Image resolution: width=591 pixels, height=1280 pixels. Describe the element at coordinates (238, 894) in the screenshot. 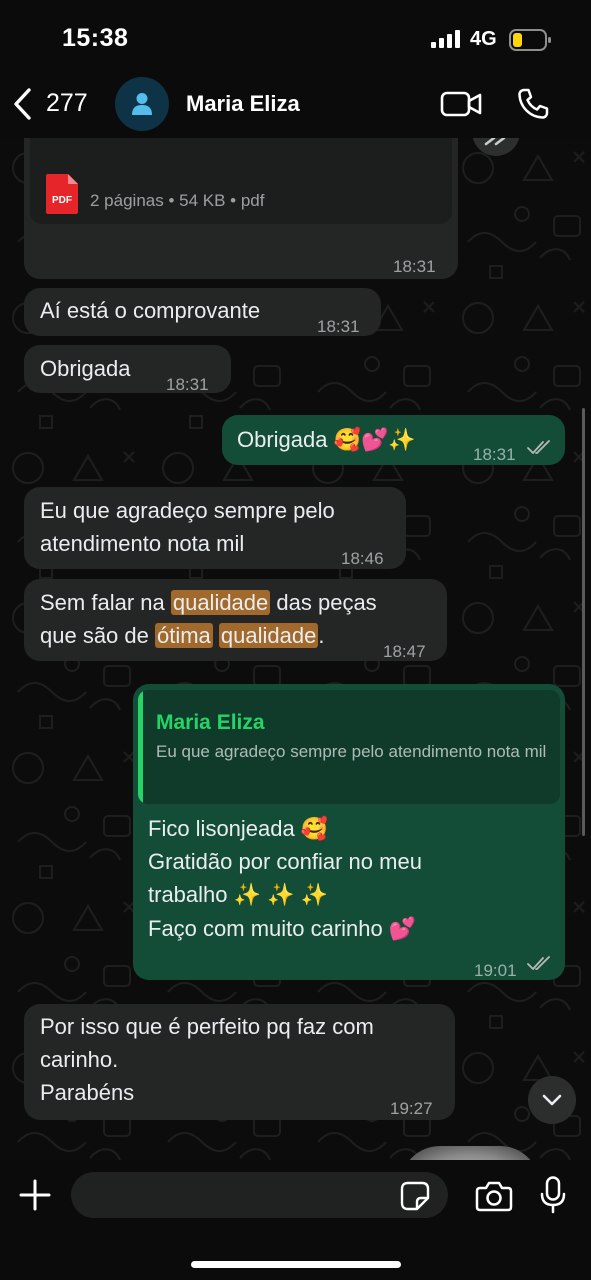

I see `message-text-line: trabalho ✨ ✨ ✨` at that location.